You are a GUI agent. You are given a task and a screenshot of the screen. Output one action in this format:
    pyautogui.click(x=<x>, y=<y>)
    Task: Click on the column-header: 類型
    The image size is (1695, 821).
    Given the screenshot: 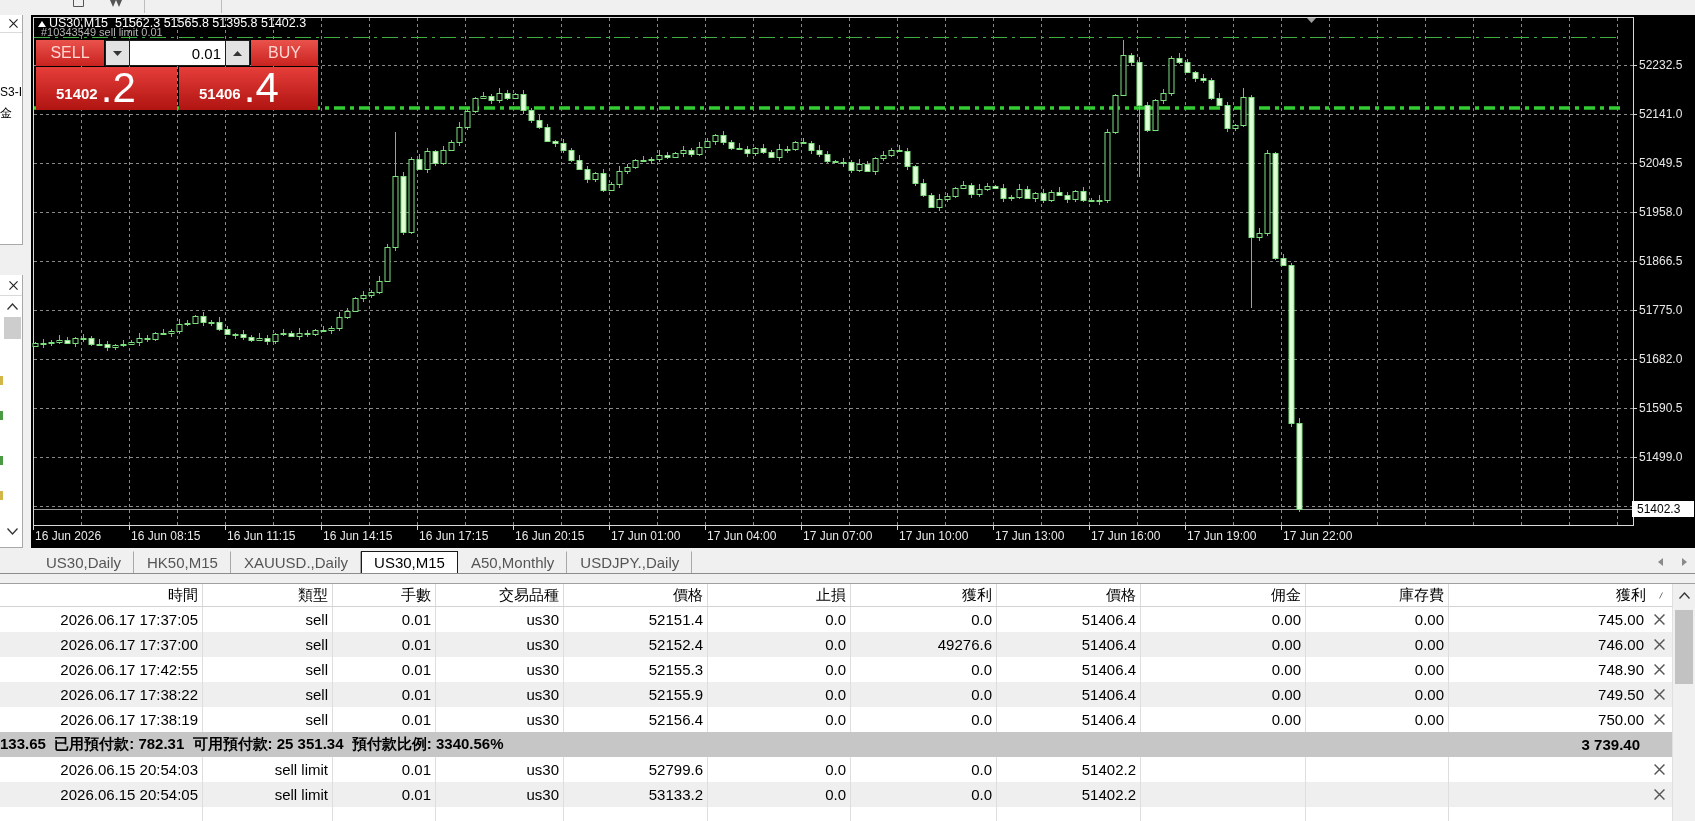 What is the action you would take?
    pyautogui.click(x=268, y=595)
    